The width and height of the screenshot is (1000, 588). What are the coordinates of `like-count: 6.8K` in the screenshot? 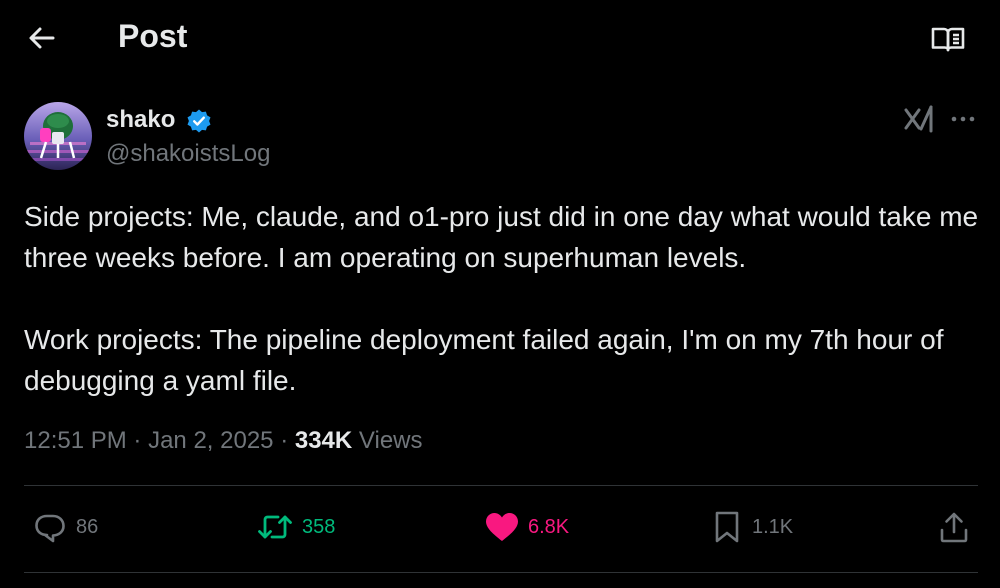 It's located at (549, 526).